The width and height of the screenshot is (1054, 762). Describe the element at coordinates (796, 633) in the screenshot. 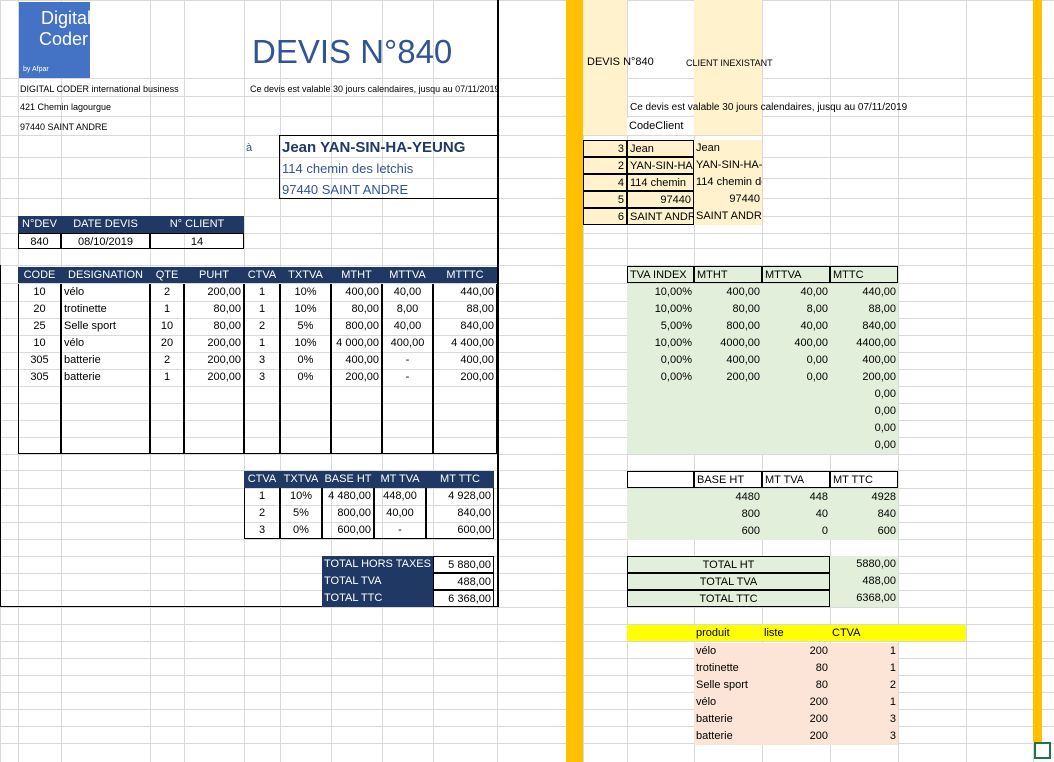

I see `product-header: liste` at that location.